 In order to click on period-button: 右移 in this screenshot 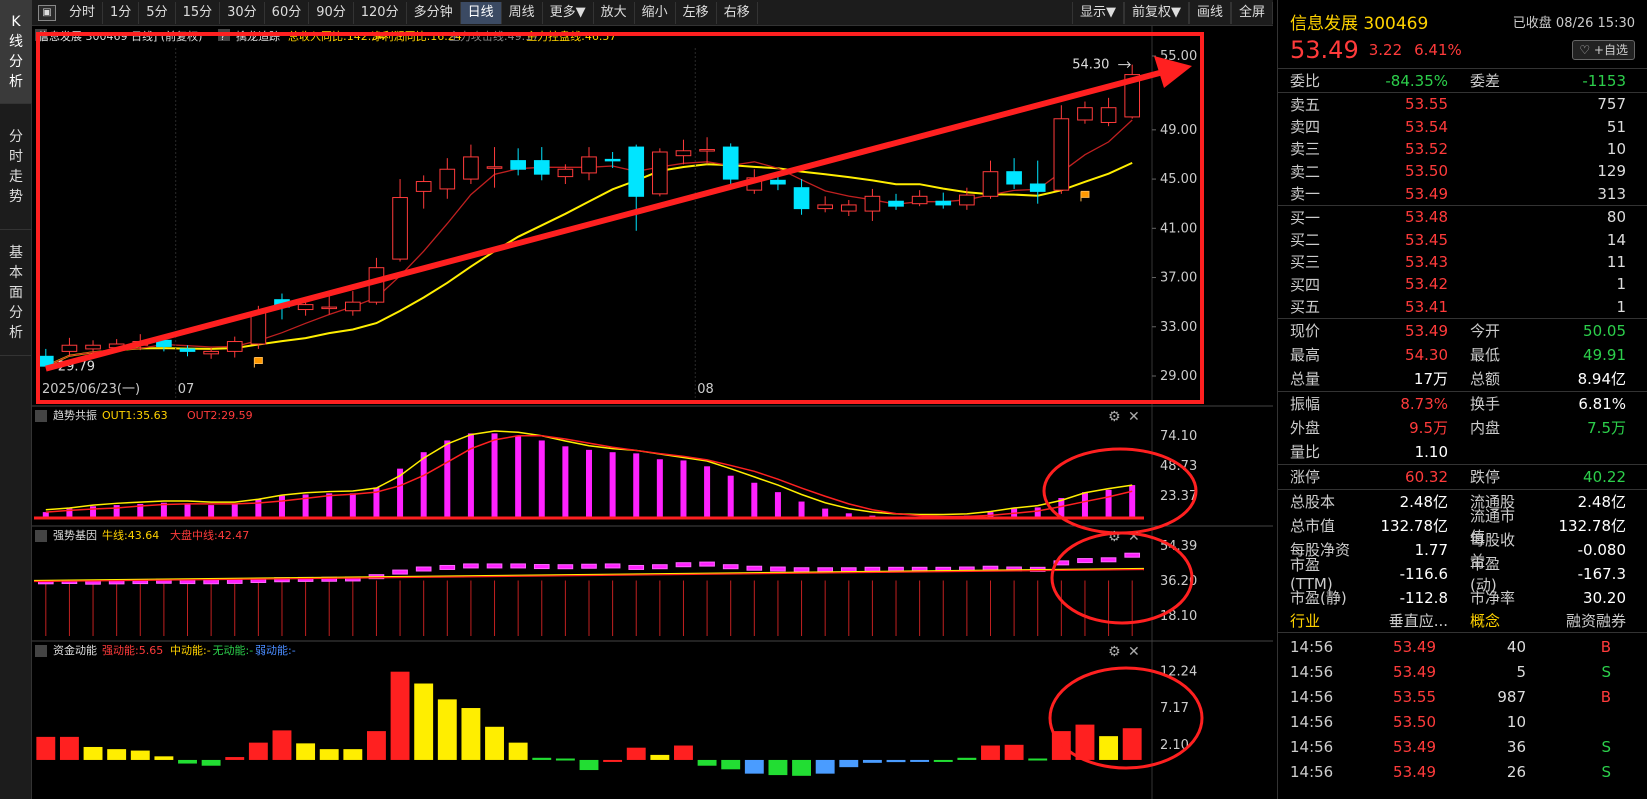, I will do `click(737, 12)`.